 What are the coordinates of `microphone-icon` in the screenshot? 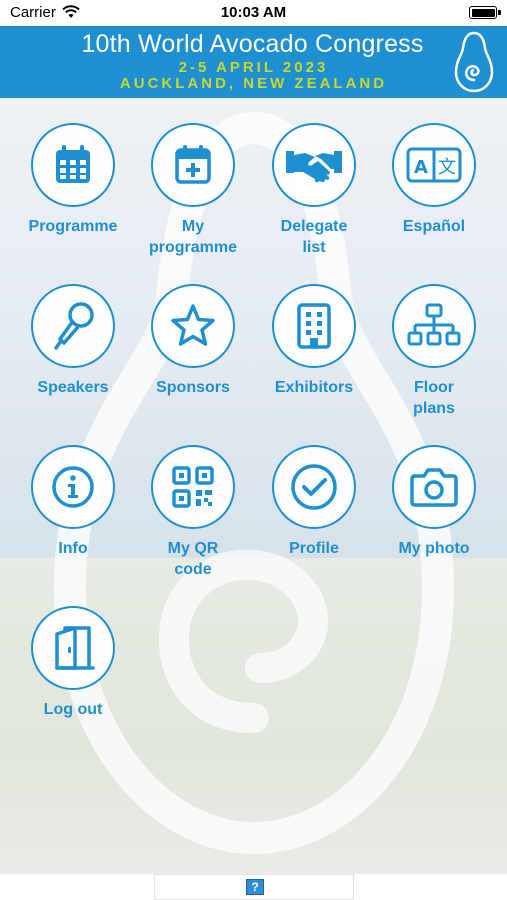 It's located at (74, 326).